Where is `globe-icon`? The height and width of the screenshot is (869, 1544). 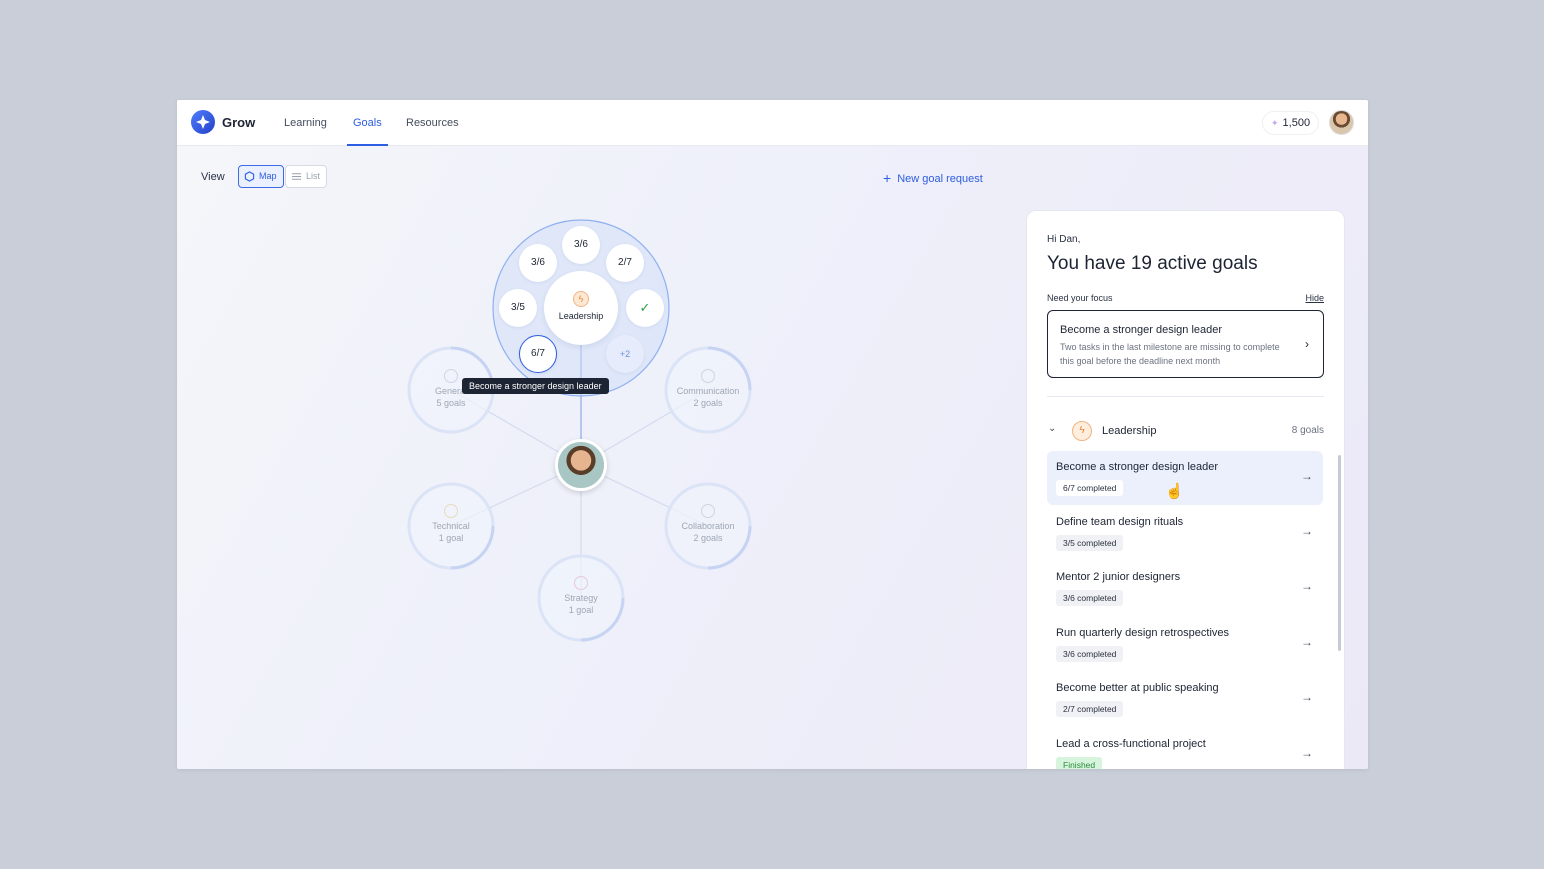 globe-icon is located at coordinates (451, 376).